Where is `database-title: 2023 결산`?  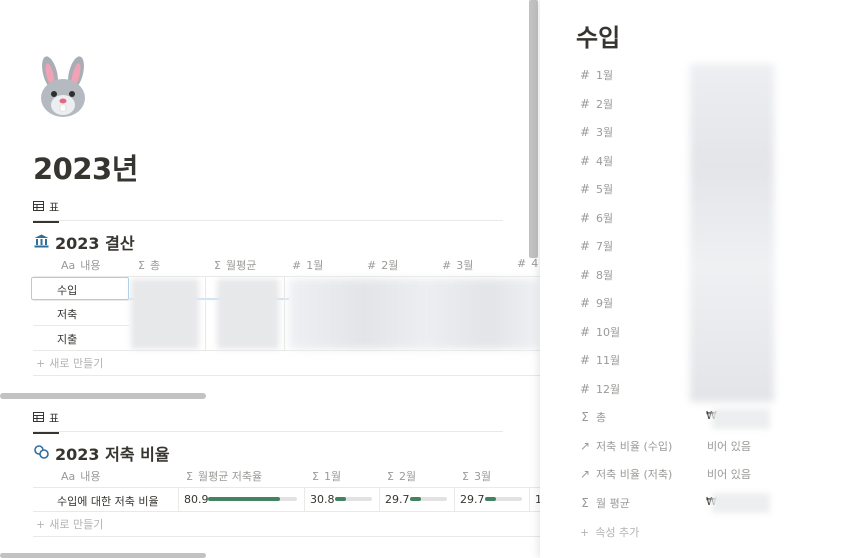
database-title: 2023 결산 is located at coordinates (84, 242).